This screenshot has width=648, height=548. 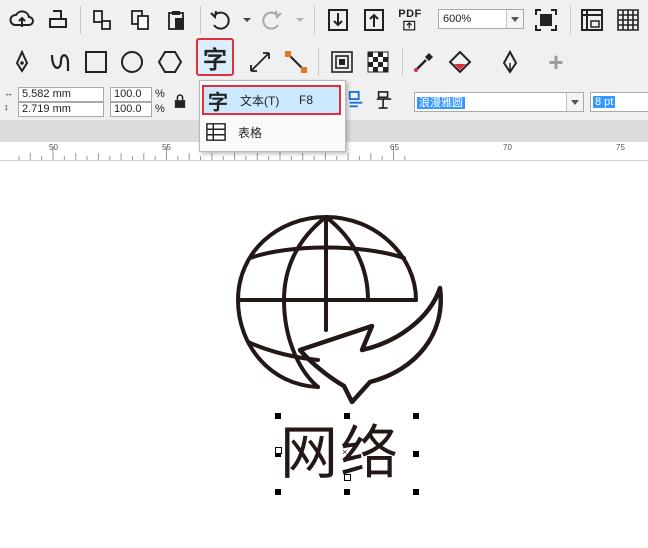 What do you see at coordinates (305, 100) in the screenshot?
I see `menu-item-text-shortcut: F8` at bounding box center [305, 100].